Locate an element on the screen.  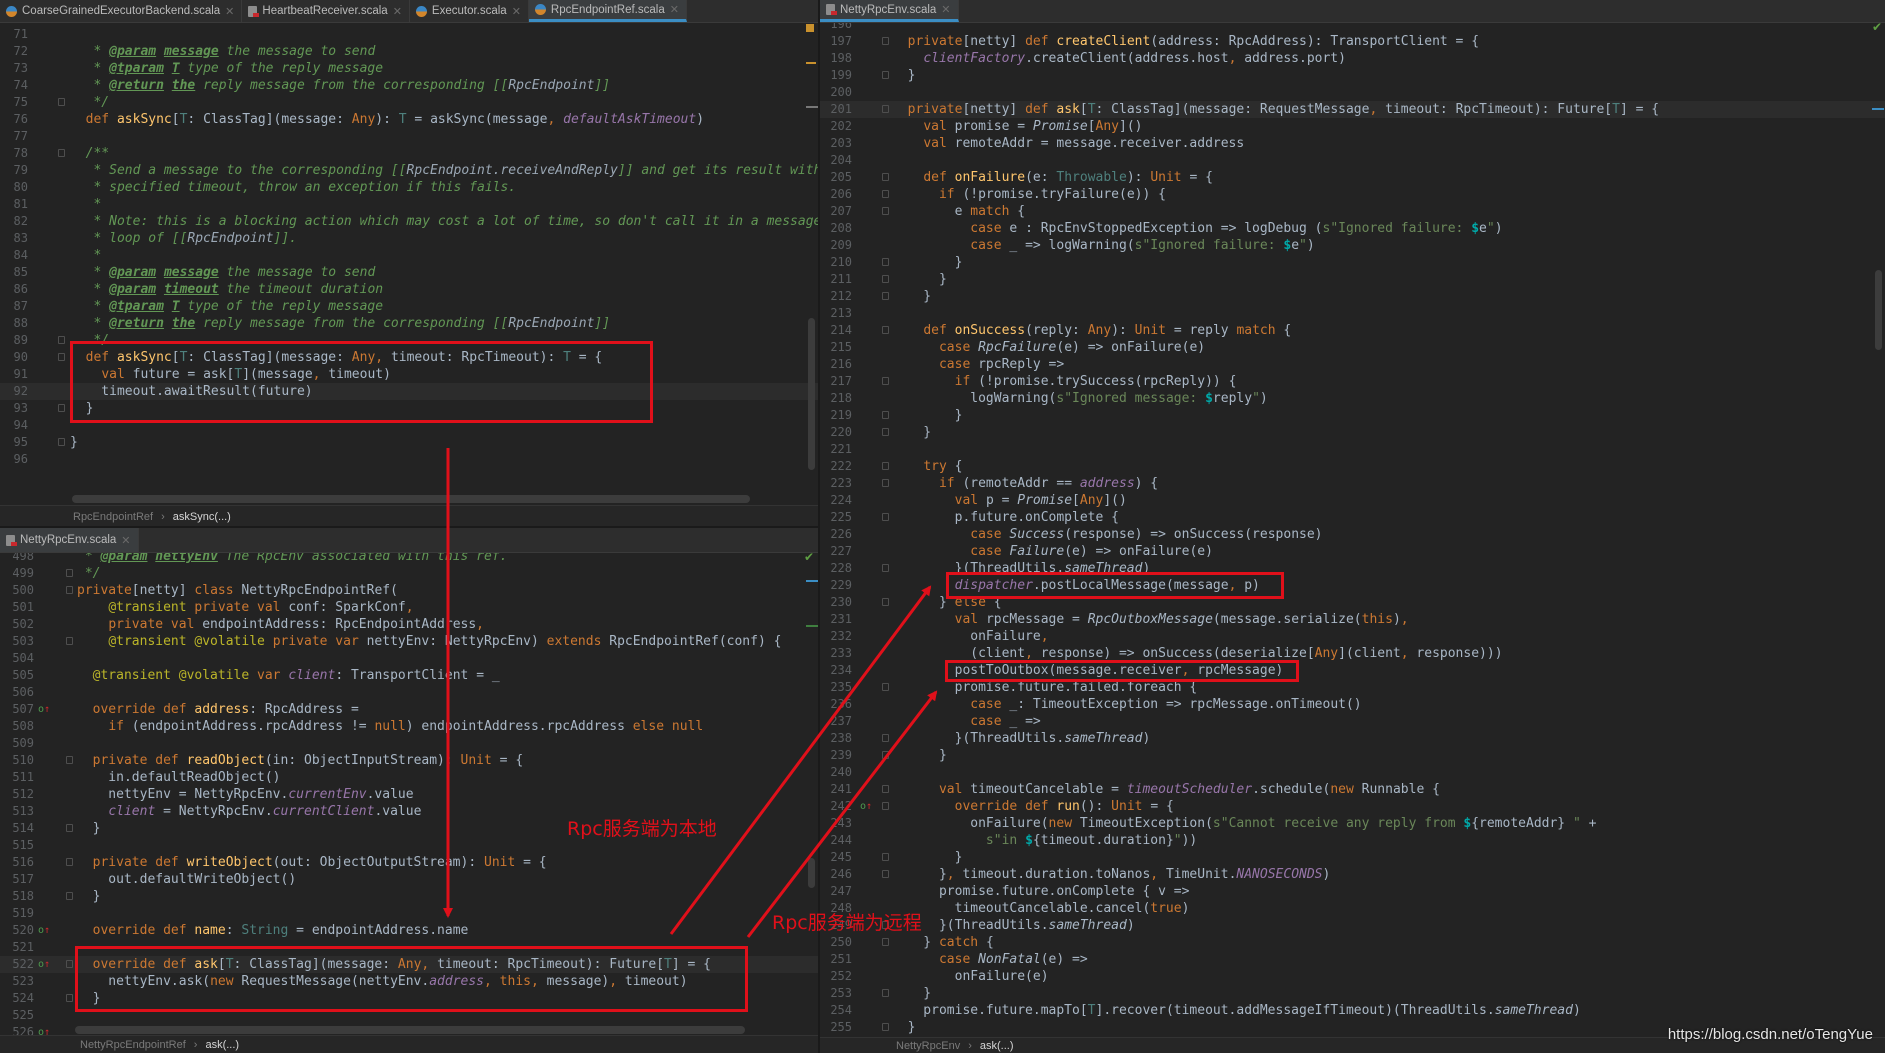
code-line: 224 val p = Promise[Any]() is located at coordinates (1352, 500).